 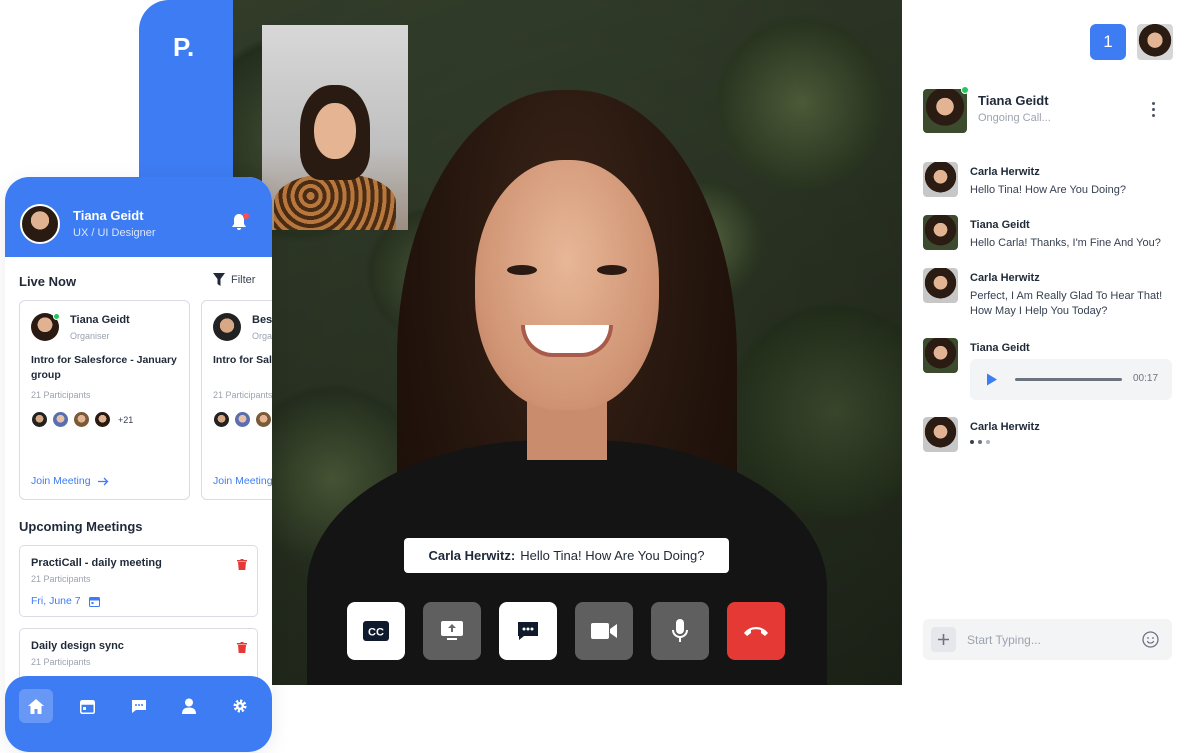 I want to click on audio-duration: 00:17, so click(x=1146, y=378).